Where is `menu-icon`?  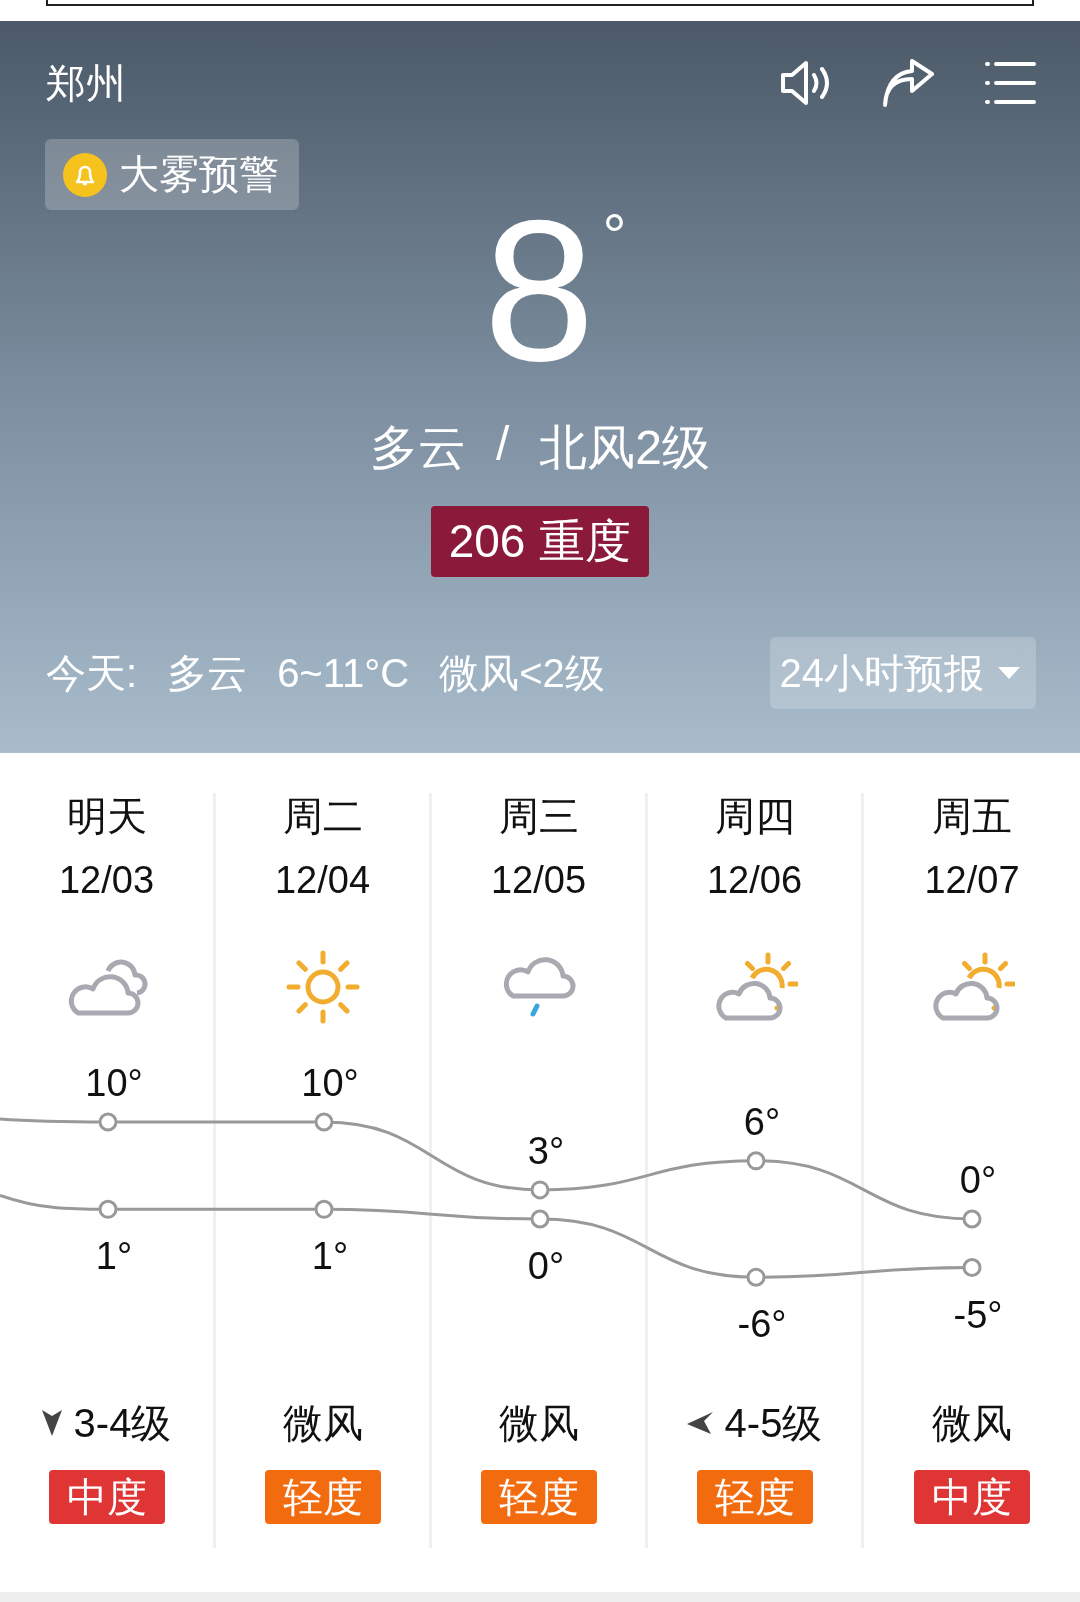 menu-icon is located at coordinates (1010, 83).